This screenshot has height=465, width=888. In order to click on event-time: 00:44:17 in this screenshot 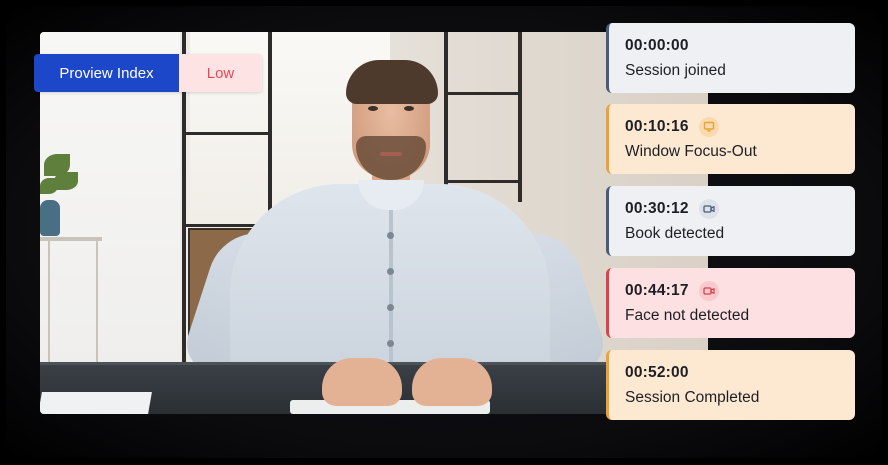, I will do `click(657, 290)`.